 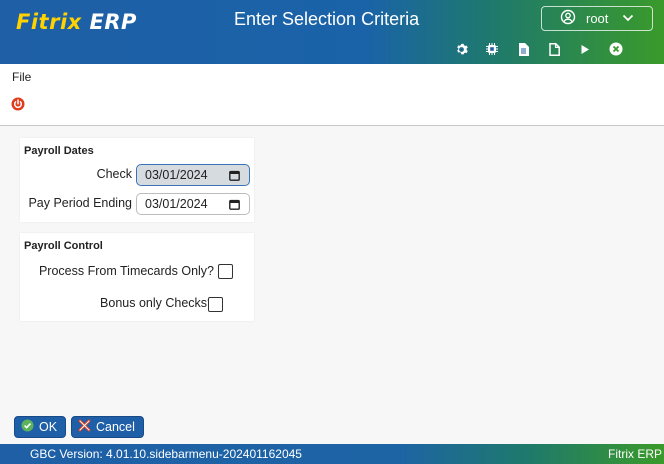 I want to click on pay-period-ending-label: Pay Period Ending, so click(x=80, y=203).